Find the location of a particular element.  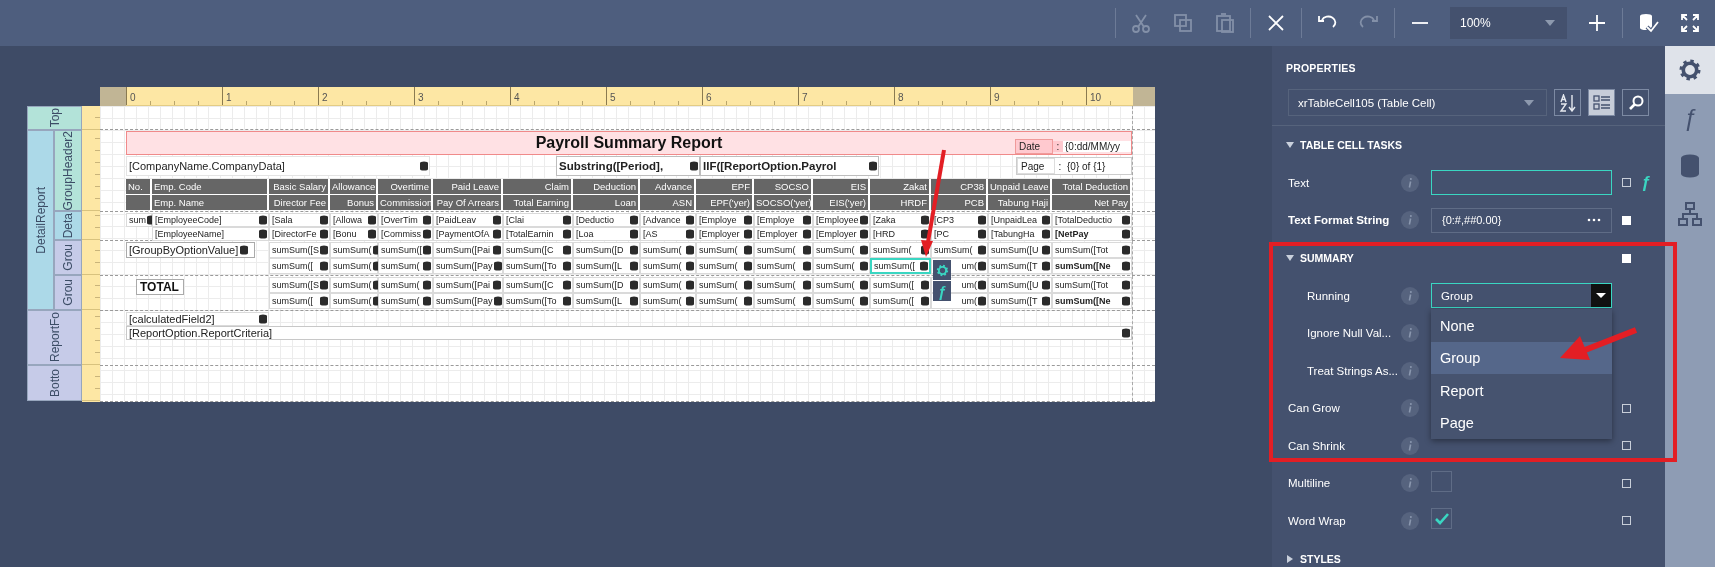

section-header: TABLE CELL TASKS is located at coordinates (1454, 145).